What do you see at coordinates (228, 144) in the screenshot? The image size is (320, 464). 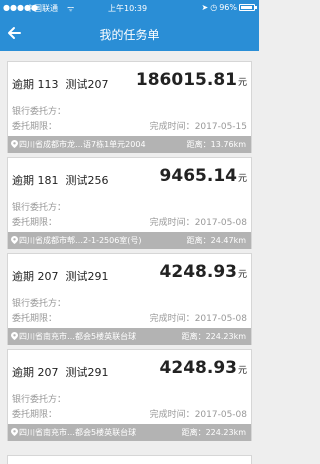 I see `distance-value: 13.76km` at bounding box center [228, 144].